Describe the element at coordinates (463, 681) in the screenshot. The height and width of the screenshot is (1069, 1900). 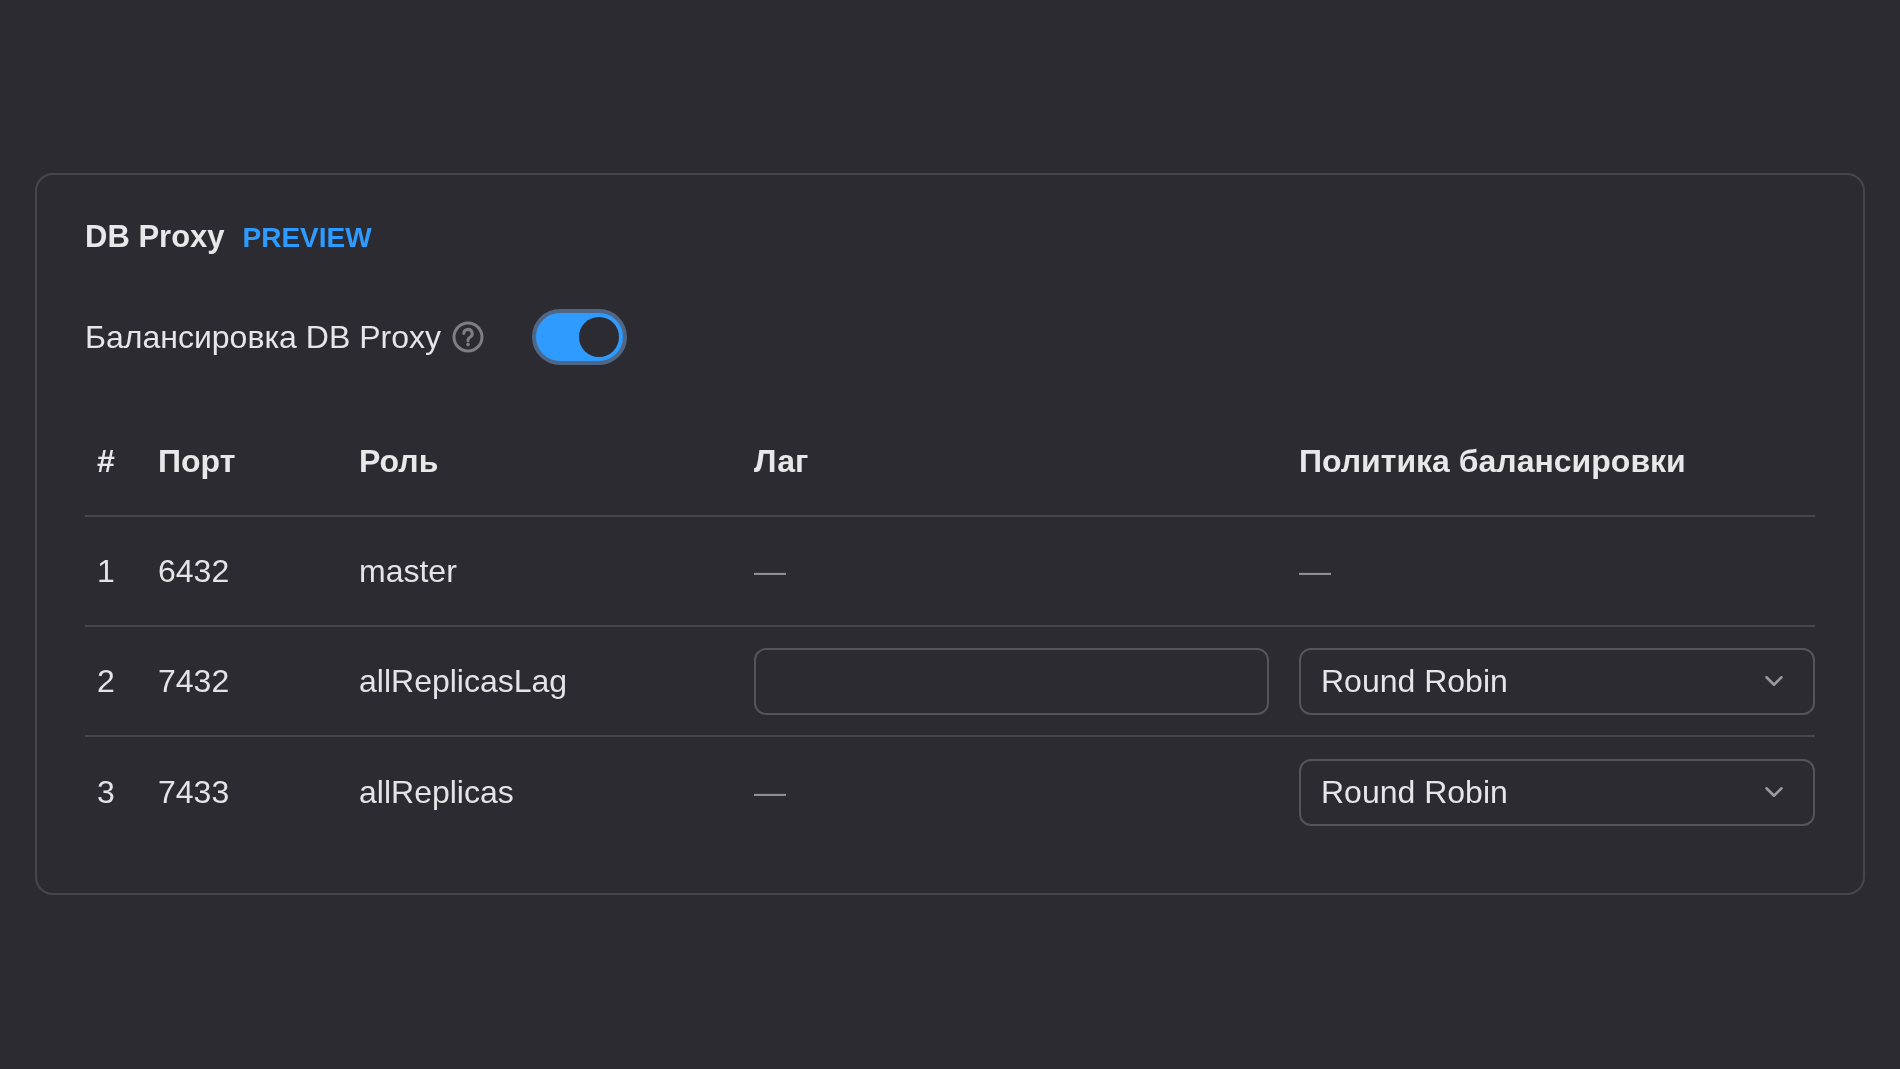
I see `table-cell: allReplicasLag` at that location.